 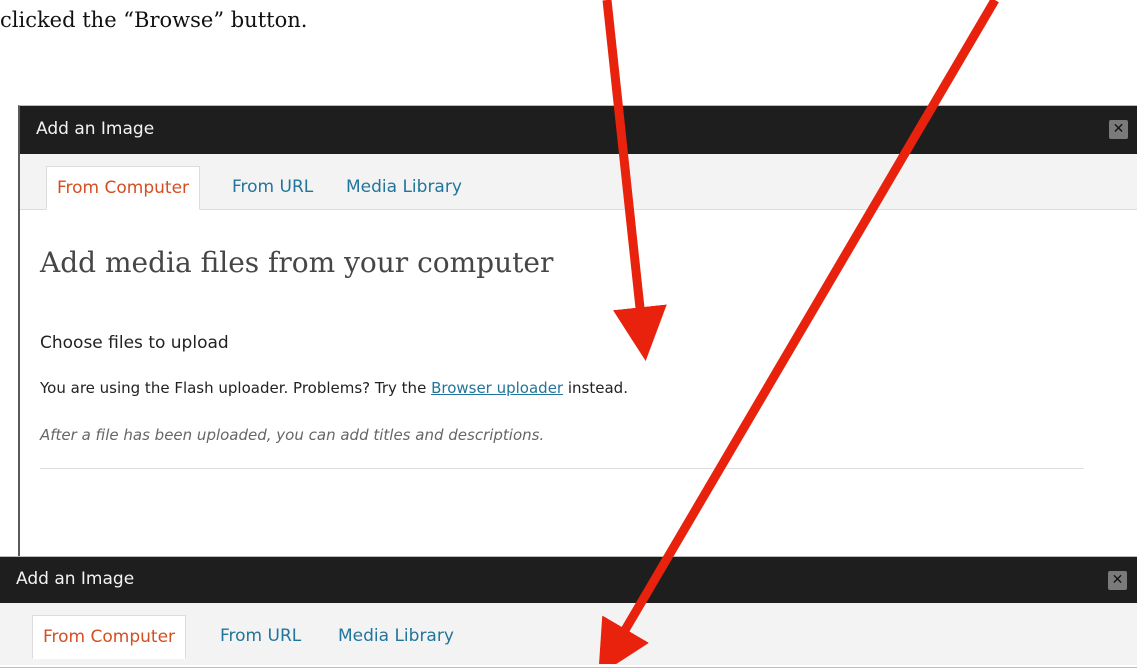 I want to click on info-suffix: instead., so click(x=595, y=388).